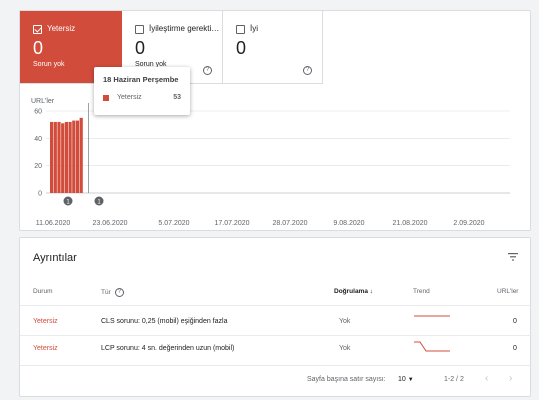  Describe the element at coordinates (38, 139) in the screenshot. I see `y-tick-label: 40` at that location.